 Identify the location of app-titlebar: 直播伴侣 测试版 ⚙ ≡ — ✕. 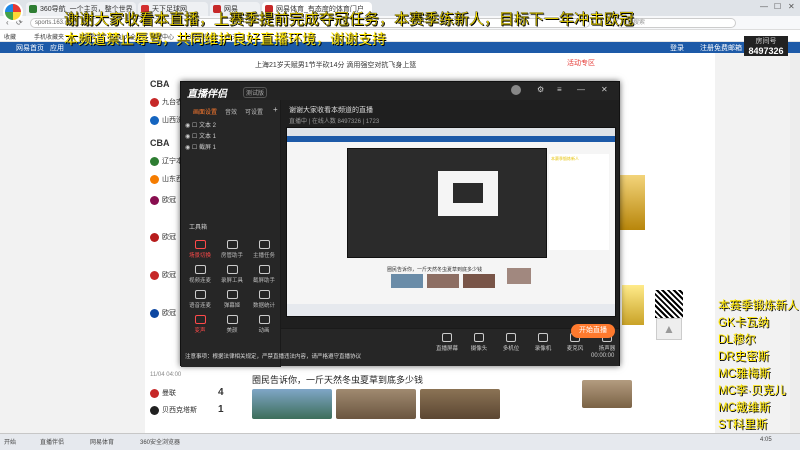
(400, 91).